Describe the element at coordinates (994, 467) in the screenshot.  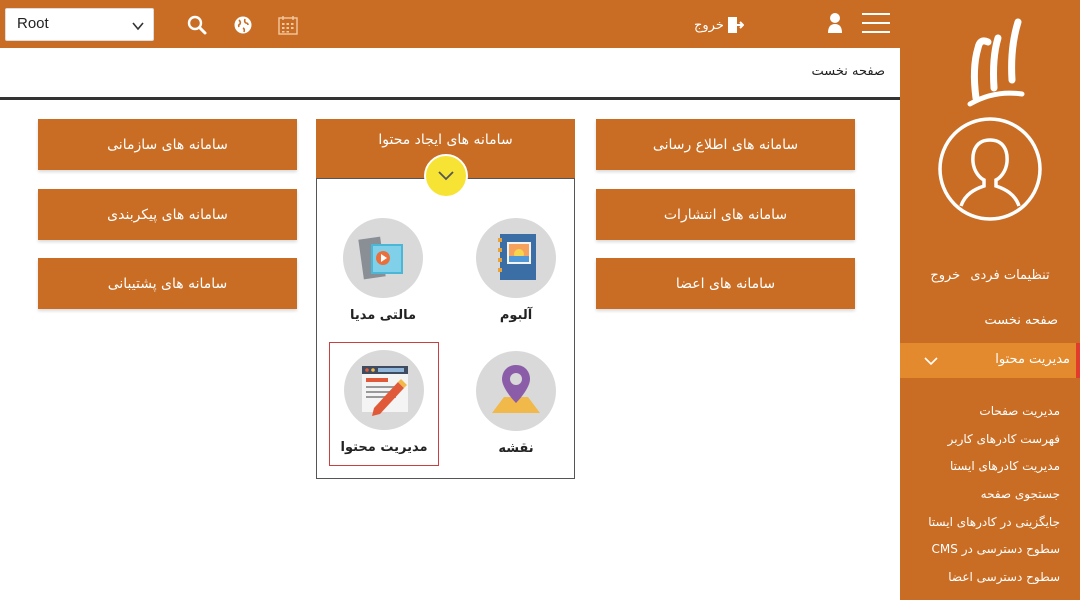
I see `submenu-item: مدیریت کادرهای ایستا` at that location.